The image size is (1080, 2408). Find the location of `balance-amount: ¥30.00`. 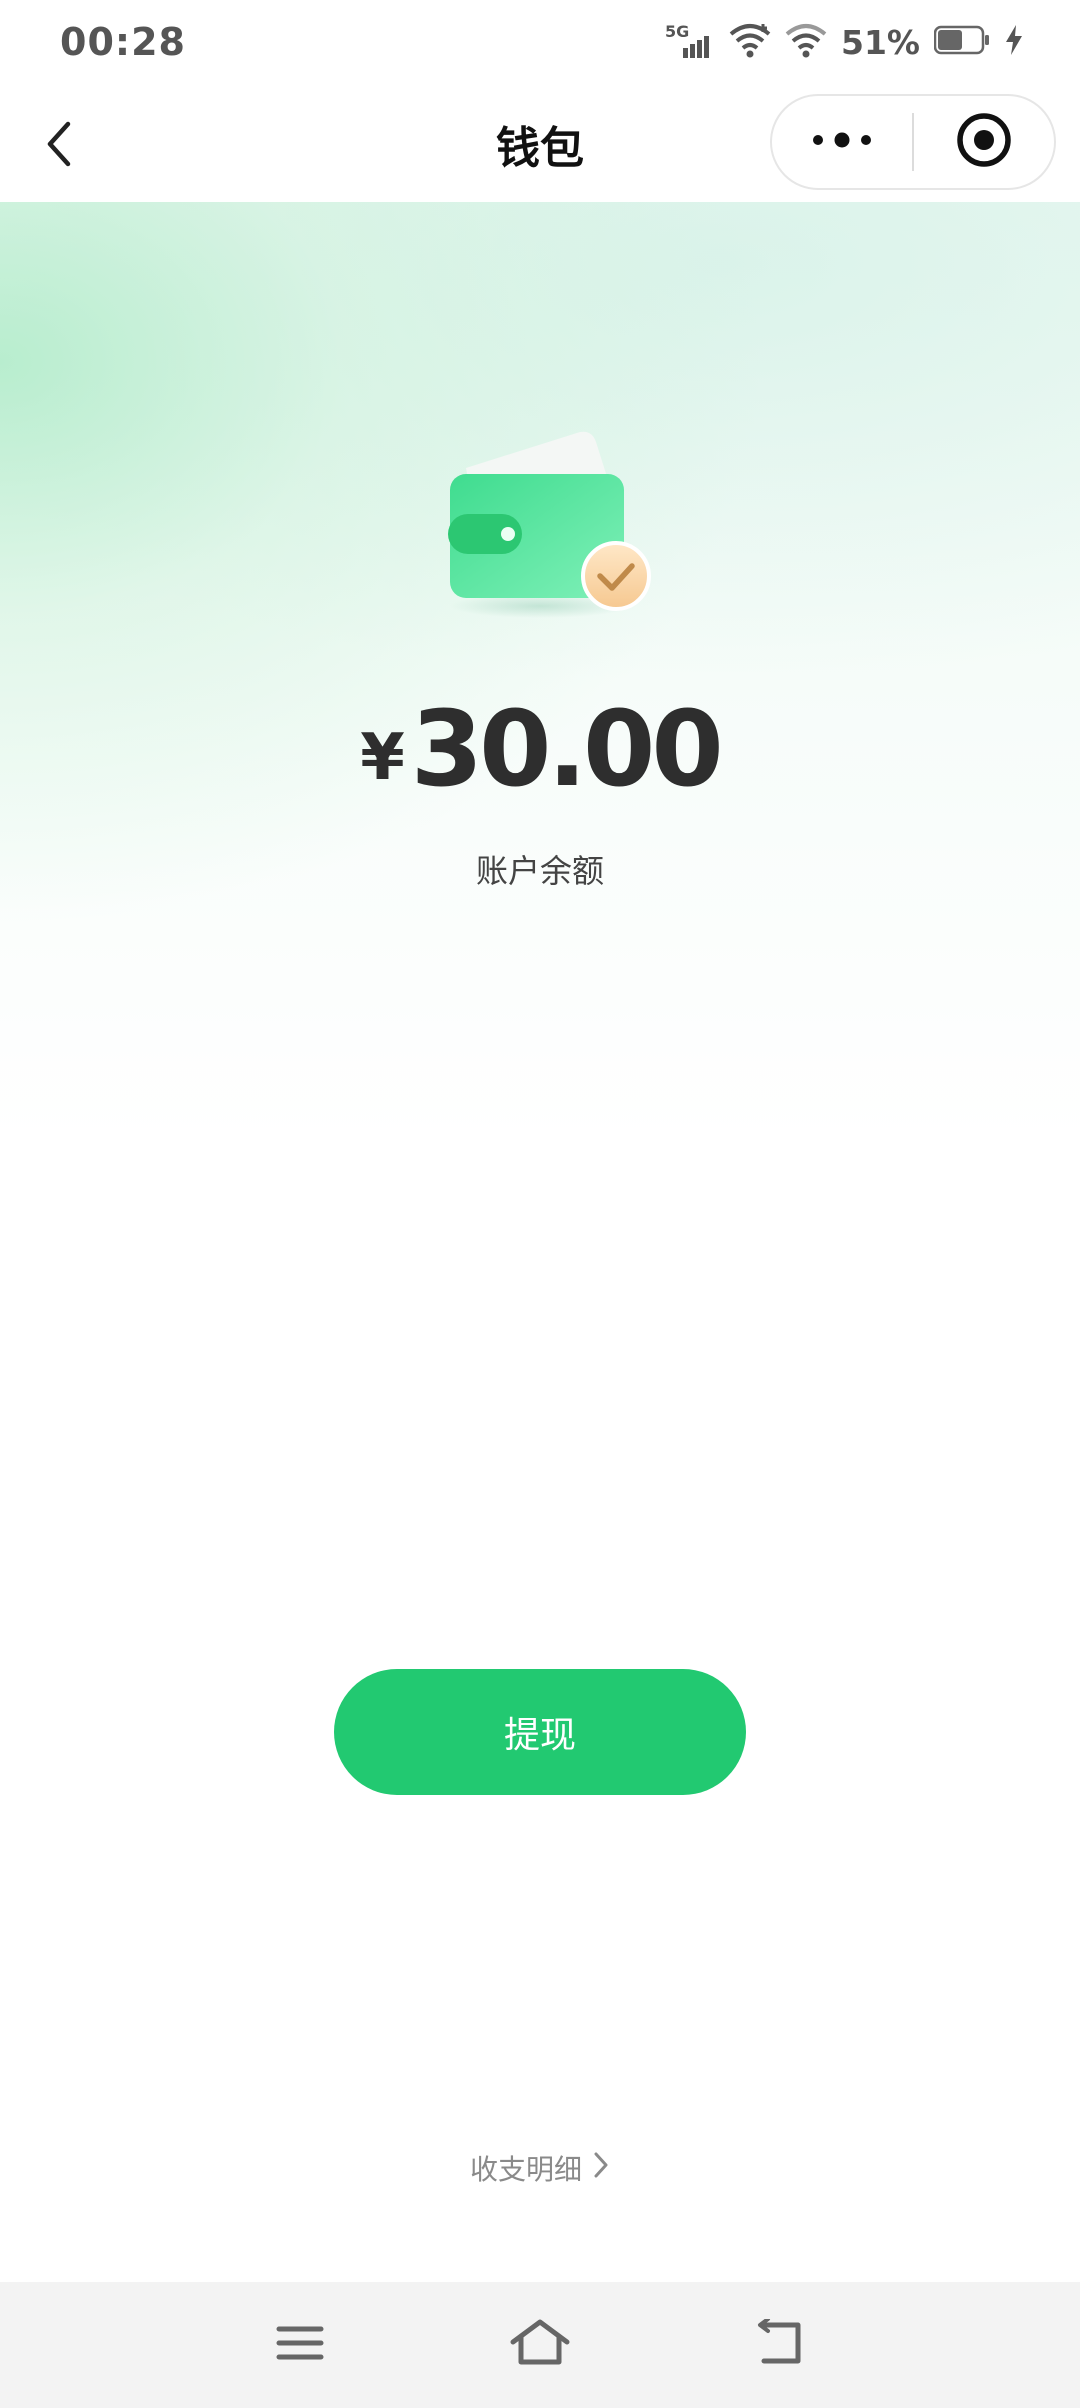

balance-amount: ¥30.00 is located at coordinates (540, 749).